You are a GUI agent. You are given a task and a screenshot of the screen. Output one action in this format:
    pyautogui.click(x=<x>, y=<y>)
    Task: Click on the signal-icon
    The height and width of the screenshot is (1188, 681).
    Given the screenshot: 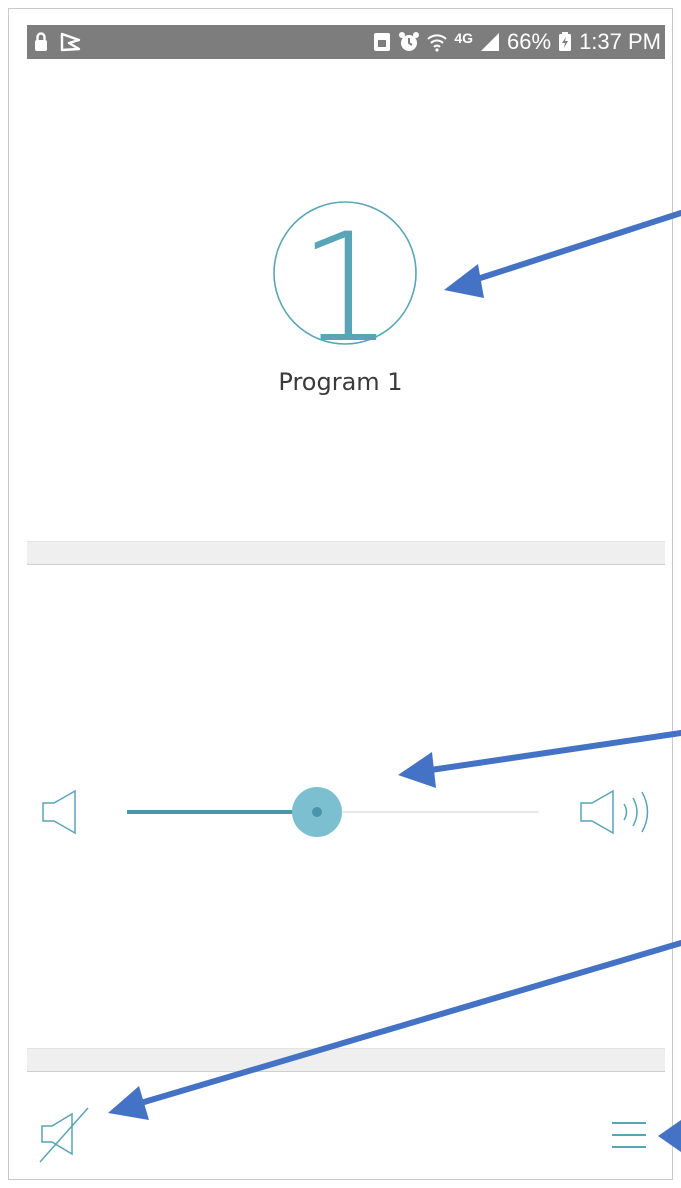 What is the action you would take?
    pyautogui.click(x=490, y=42)
    